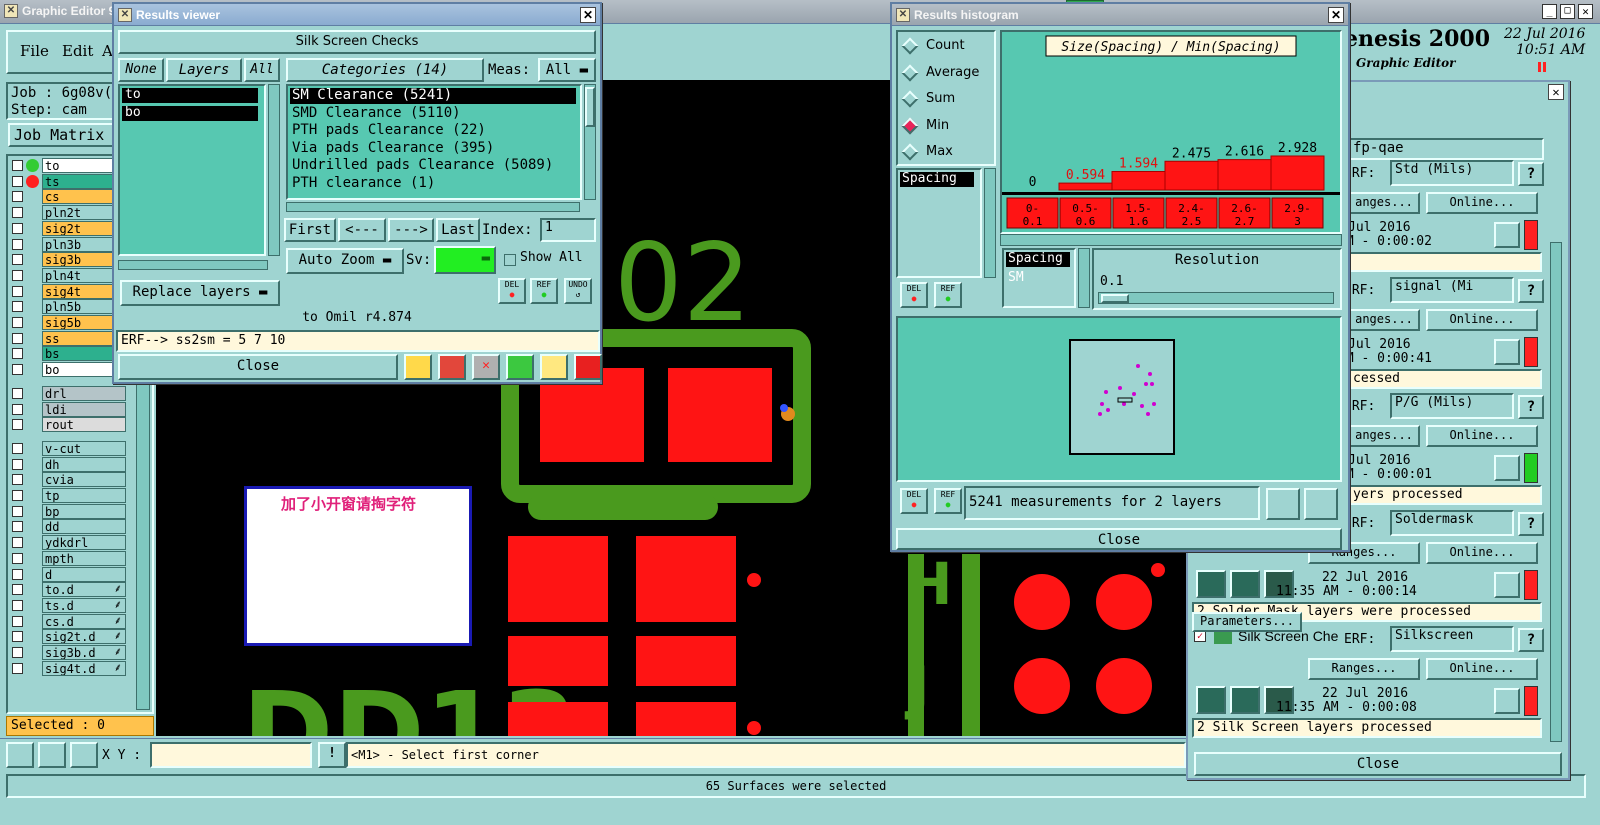 Image resolution: width=1600 pixels, height=825 pixels. Describe the element at coordinates (1378, 764) in the screenshot. I see `erf-close-button: Close` at that location.